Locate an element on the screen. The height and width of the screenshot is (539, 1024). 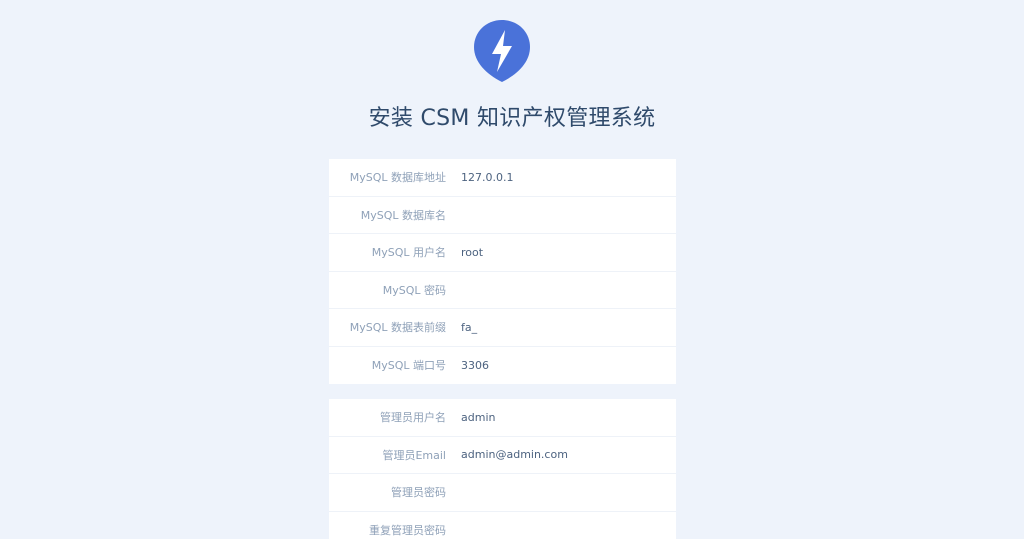
mysql-database-label: MySQL 数据库名 is located at coordinates (403, 215).